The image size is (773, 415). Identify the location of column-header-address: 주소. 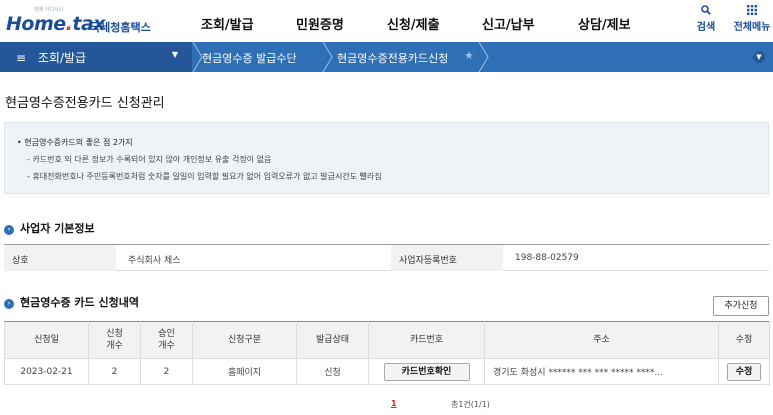
(601, 340).